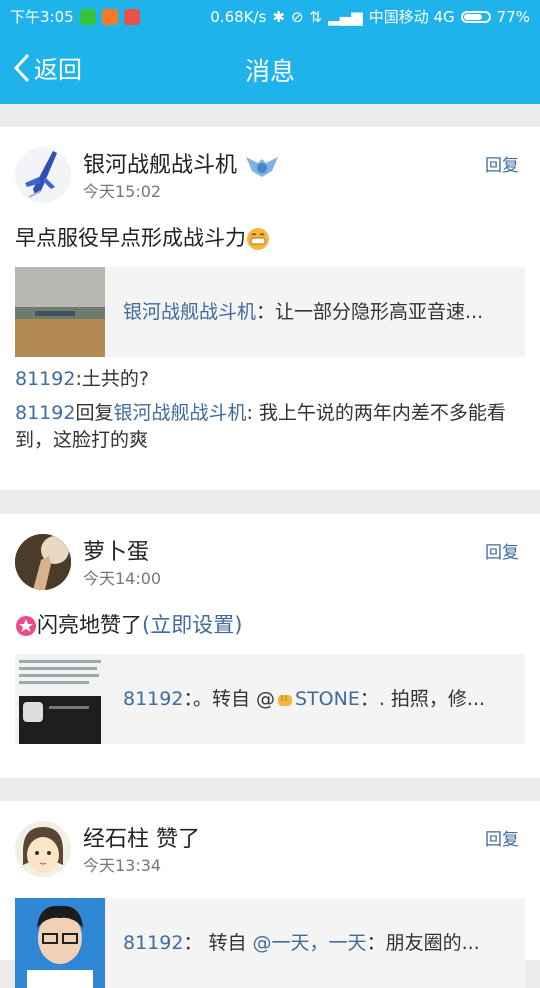 The width and height of the screenshot is (540, 988). What do you see at coordinates (297, 16) in the screenshot?
I see `mute-icon: ⊘` at bounding box center [297, 16].